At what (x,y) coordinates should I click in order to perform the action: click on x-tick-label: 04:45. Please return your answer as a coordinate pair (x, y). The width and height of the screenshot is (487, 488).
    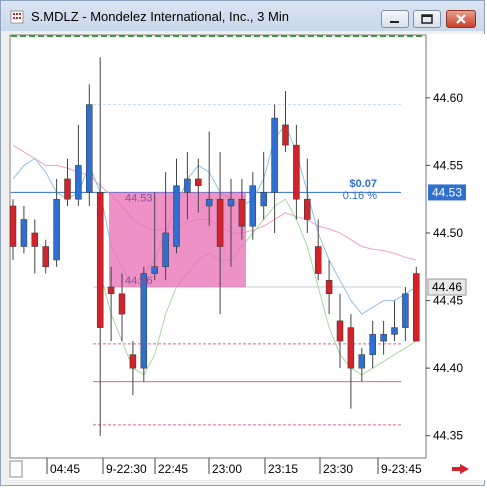
    Looking at the image, I should click on (65, 469).